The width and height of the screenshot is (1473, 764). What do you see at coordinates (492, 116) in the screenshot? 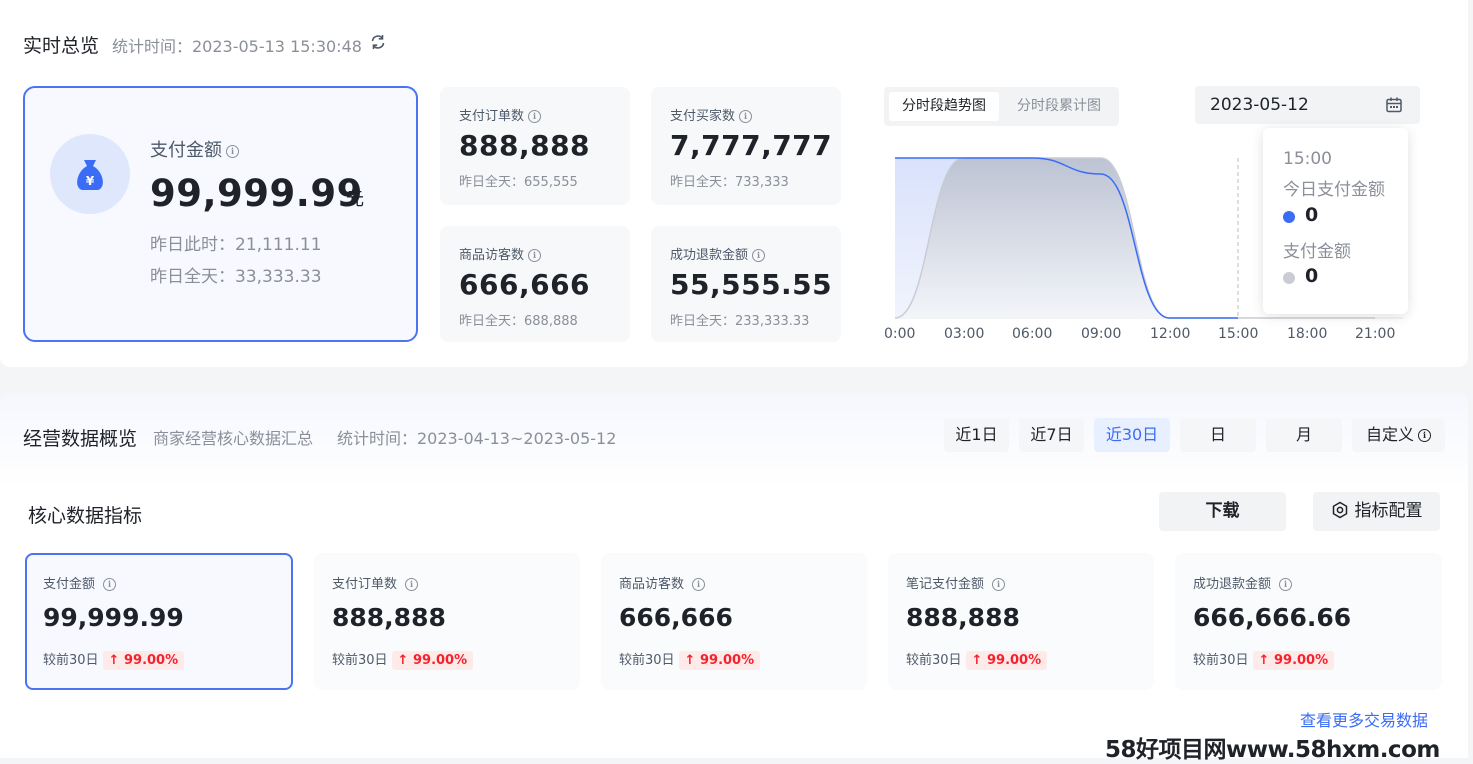
I see `stat-label: 支付订单数` at bounding box center [492, 116].